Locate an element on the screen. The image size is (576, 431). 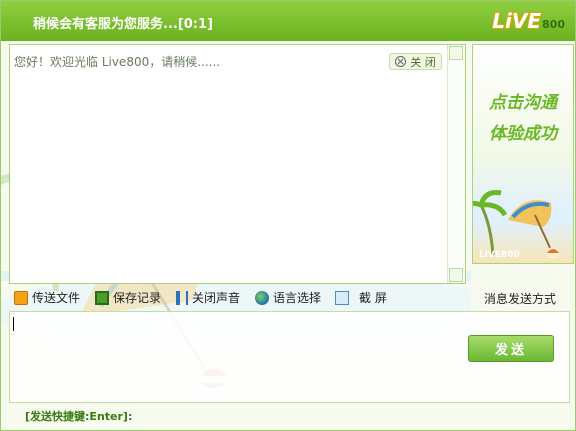
save-record-button: 保存记录 is located at coordinates (128, 297).